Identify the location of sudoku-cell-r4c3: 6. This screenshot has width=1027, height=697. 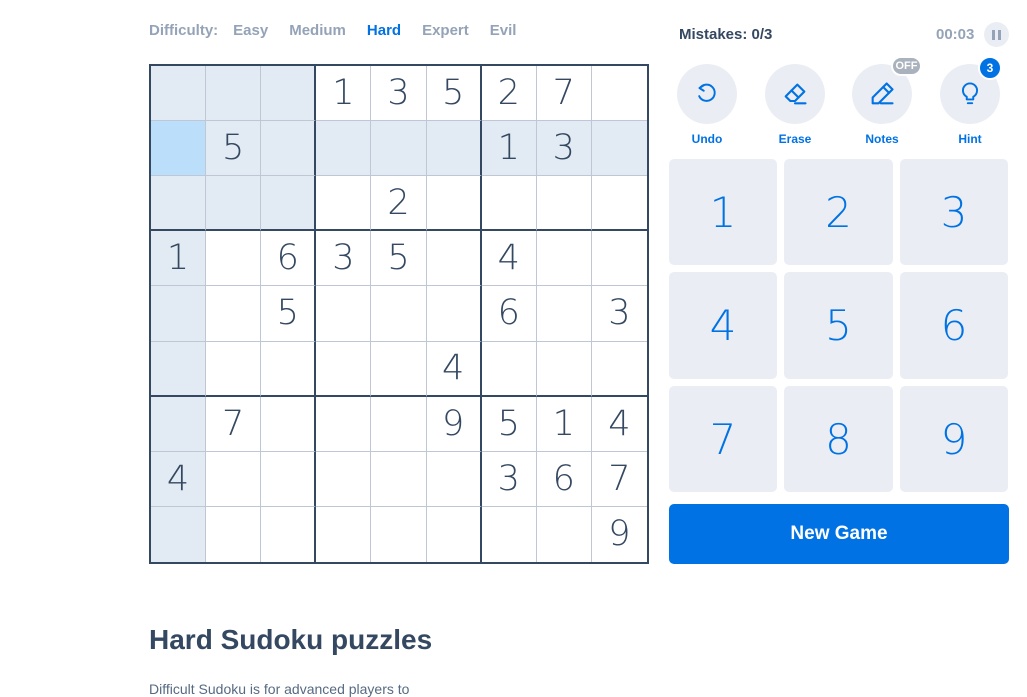
(289, 259).